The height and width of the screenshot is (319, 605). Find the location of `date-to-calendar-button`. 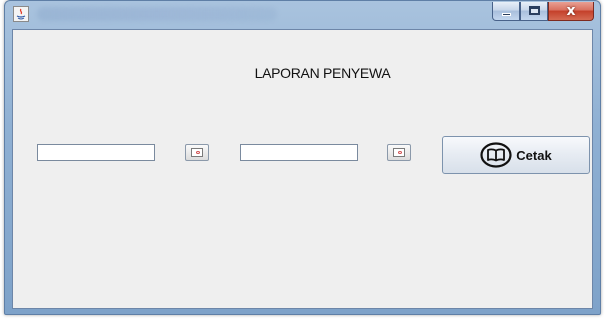

date-to-calendar-button is located at coordinates (399, 152).